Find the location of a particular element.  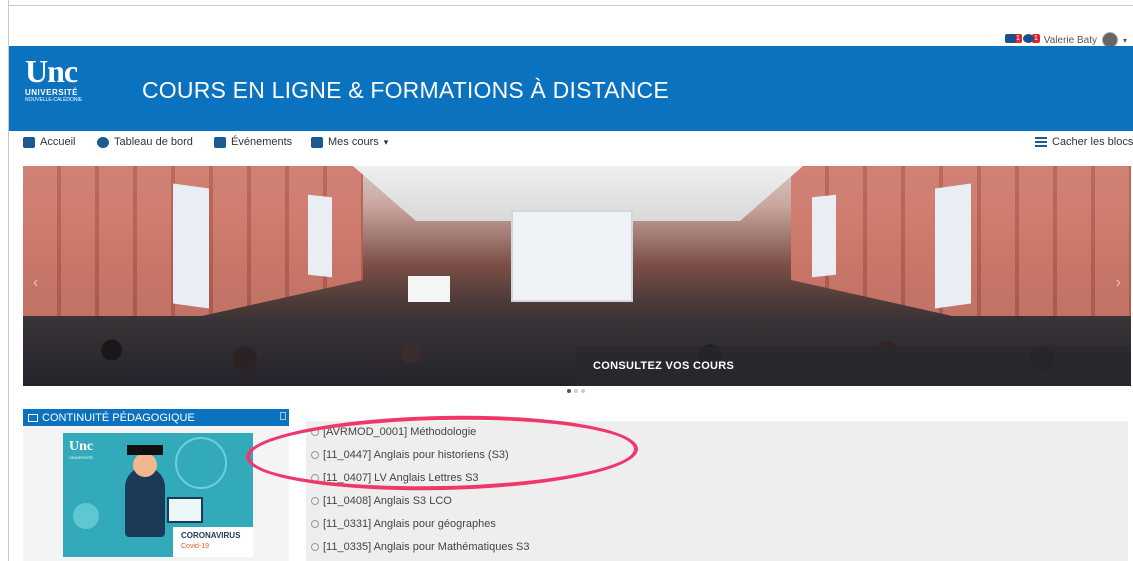

nav-item-label: Événements is located at coordinates (262, 142).